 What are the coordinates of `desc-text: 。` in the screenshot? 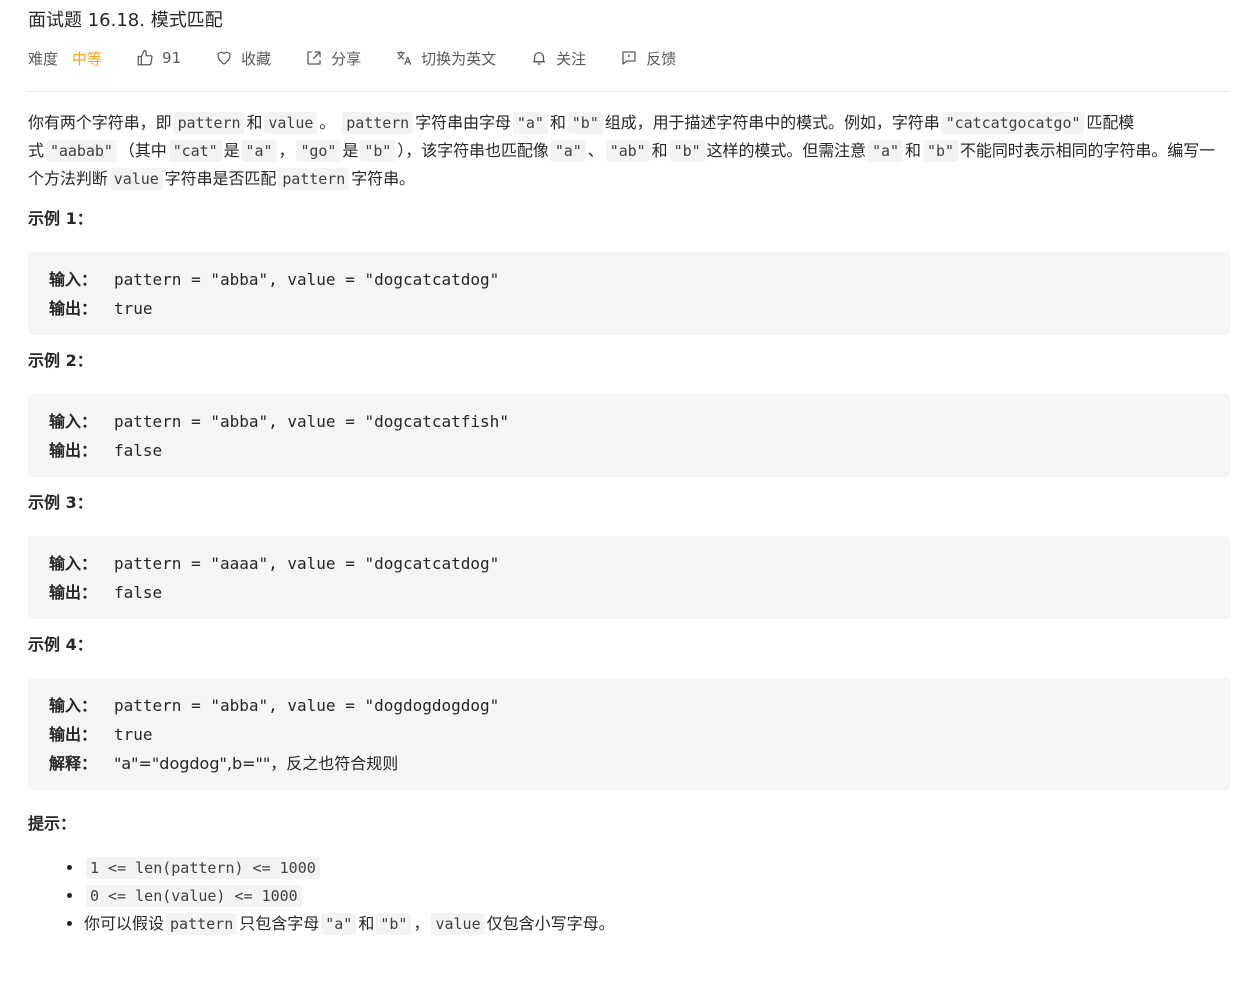 It's located at (327, 122).